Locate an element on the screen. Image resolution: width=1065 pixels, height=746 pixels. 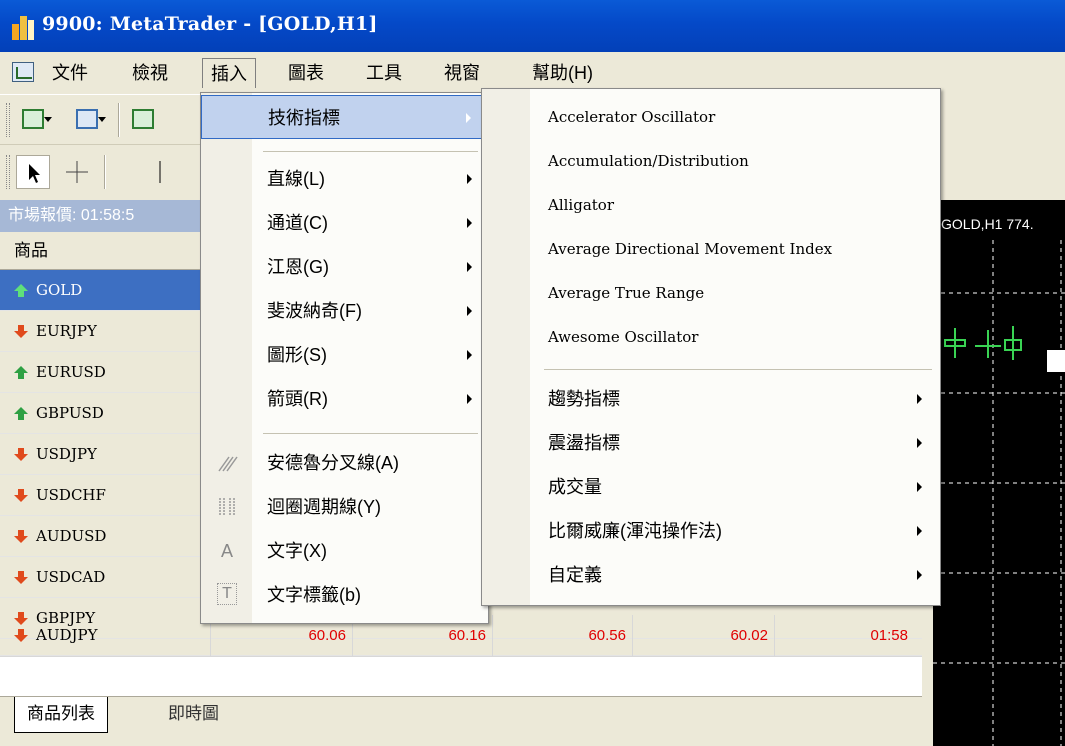
menu-item-text: A 文字(X) is located at coordinates (344, 551).